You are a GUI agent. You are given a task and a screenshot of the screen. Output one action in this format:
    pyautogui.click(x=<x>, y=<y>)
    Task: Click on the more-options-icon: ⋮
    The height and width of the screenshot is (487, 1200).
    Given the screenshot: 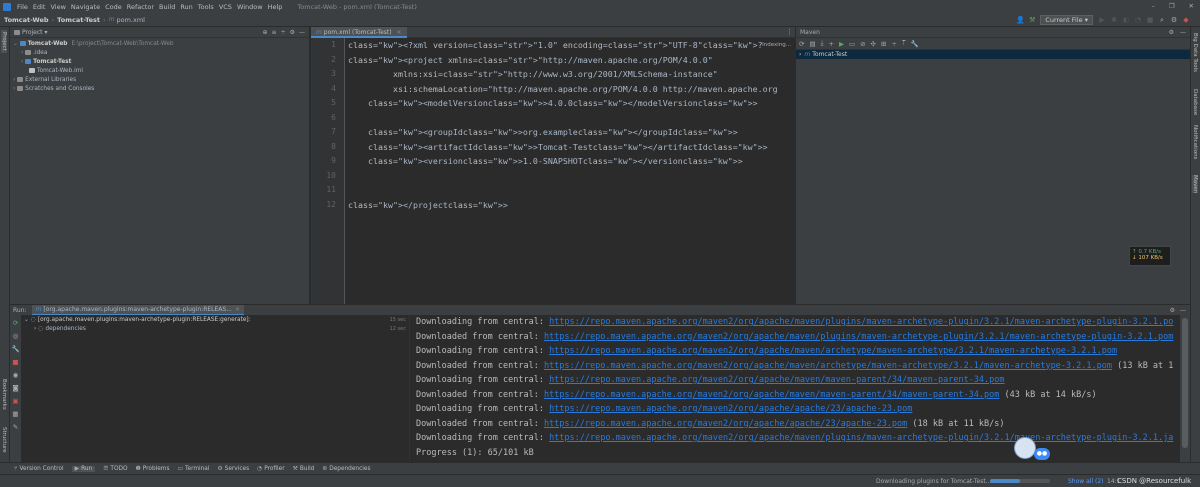 What is the action you would take?
    pyautogui.click(x=789, y=32)
    